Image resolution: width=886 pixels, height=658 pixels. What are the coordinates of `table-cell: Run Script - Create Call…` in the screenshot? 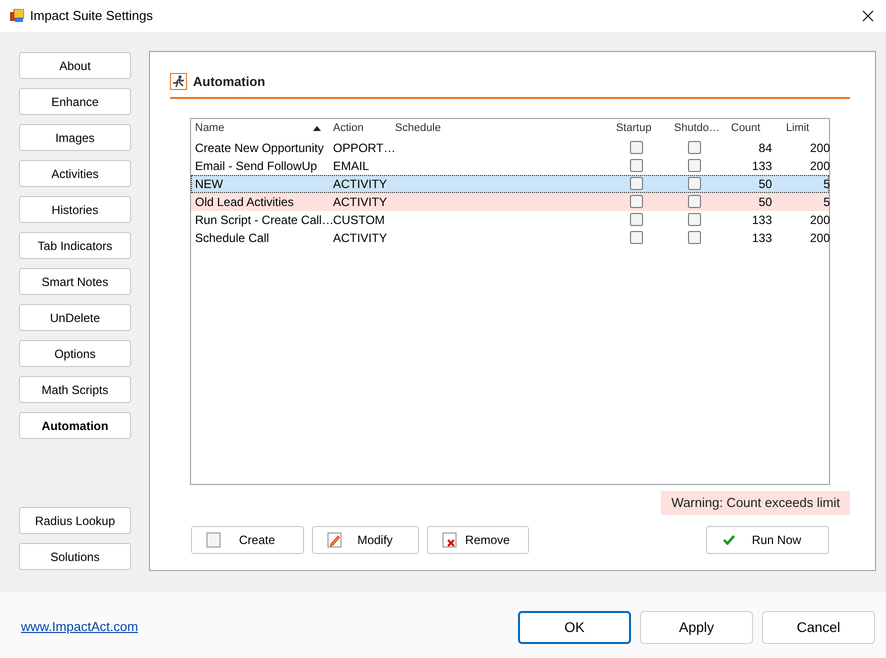 It's located at (264, 219).